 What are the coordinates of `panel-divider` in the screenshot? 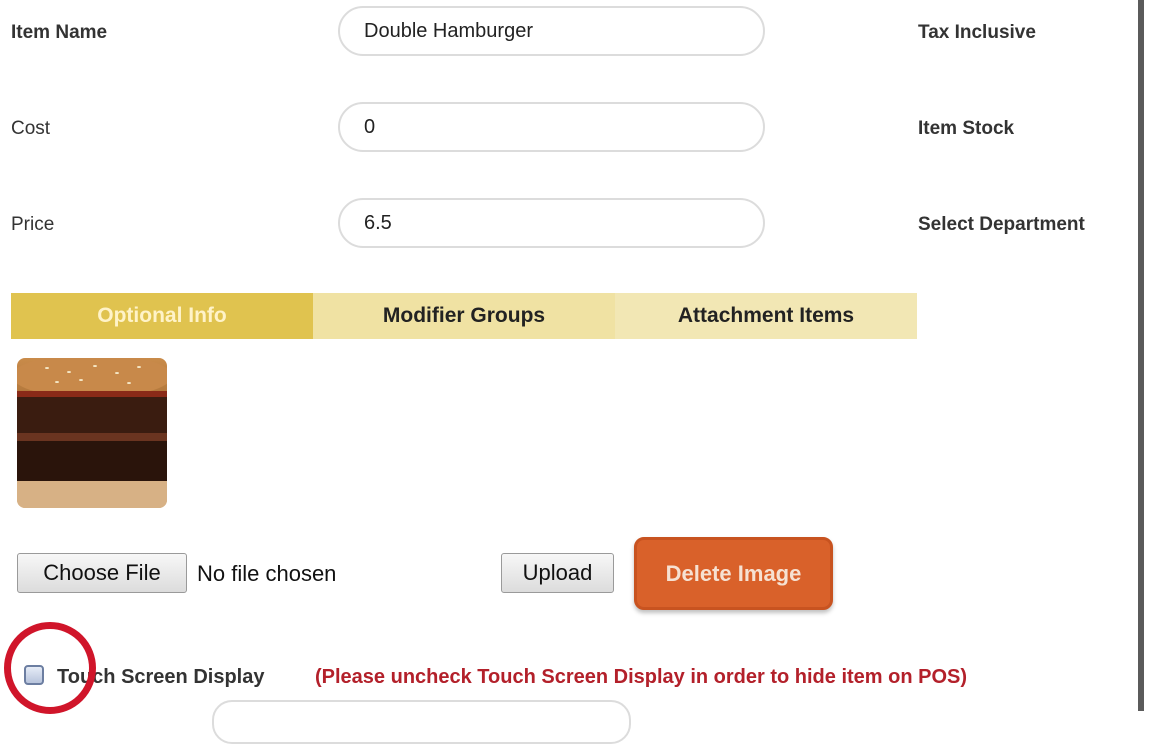 It's located at (1141, 355).